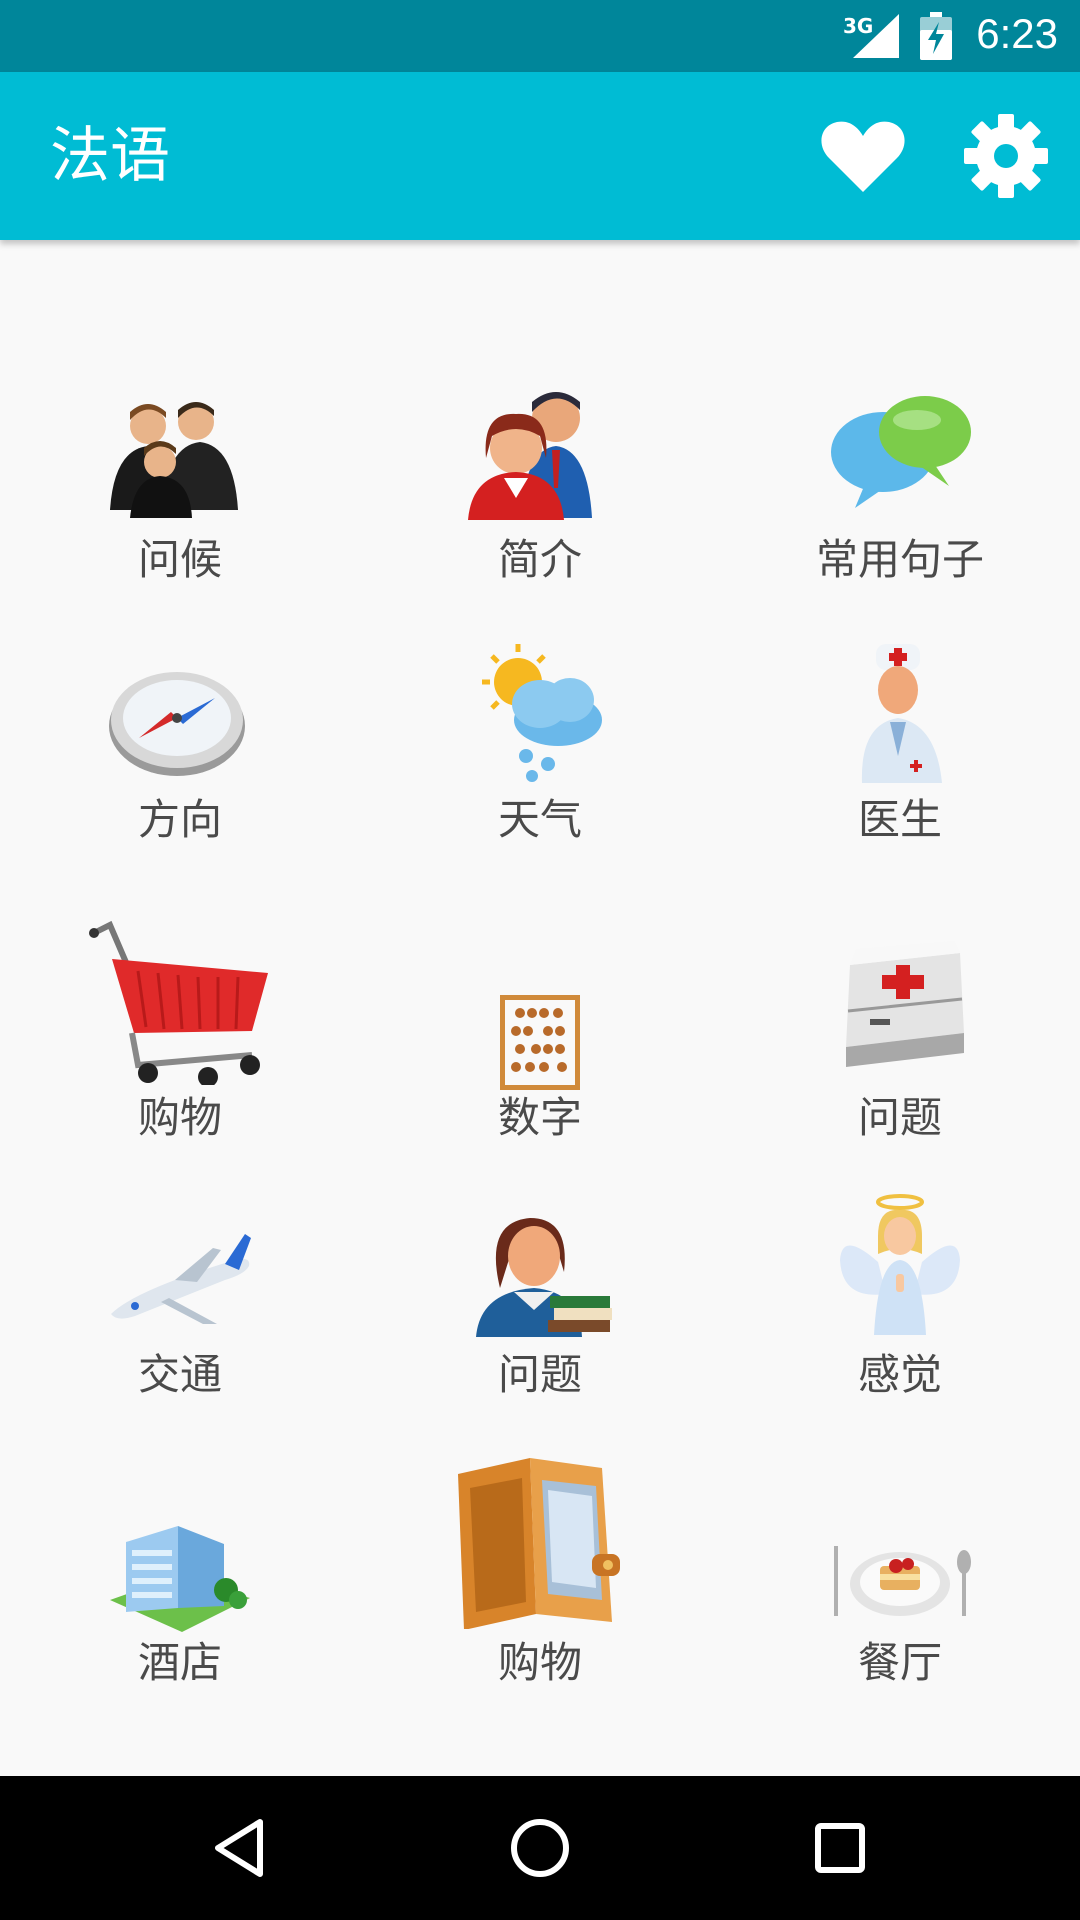 This screenshot has height=1920, width=1080. Describe the element at coordinates (901, 452) in the screenshot. I see `speech-bubbles-icon` at that location.